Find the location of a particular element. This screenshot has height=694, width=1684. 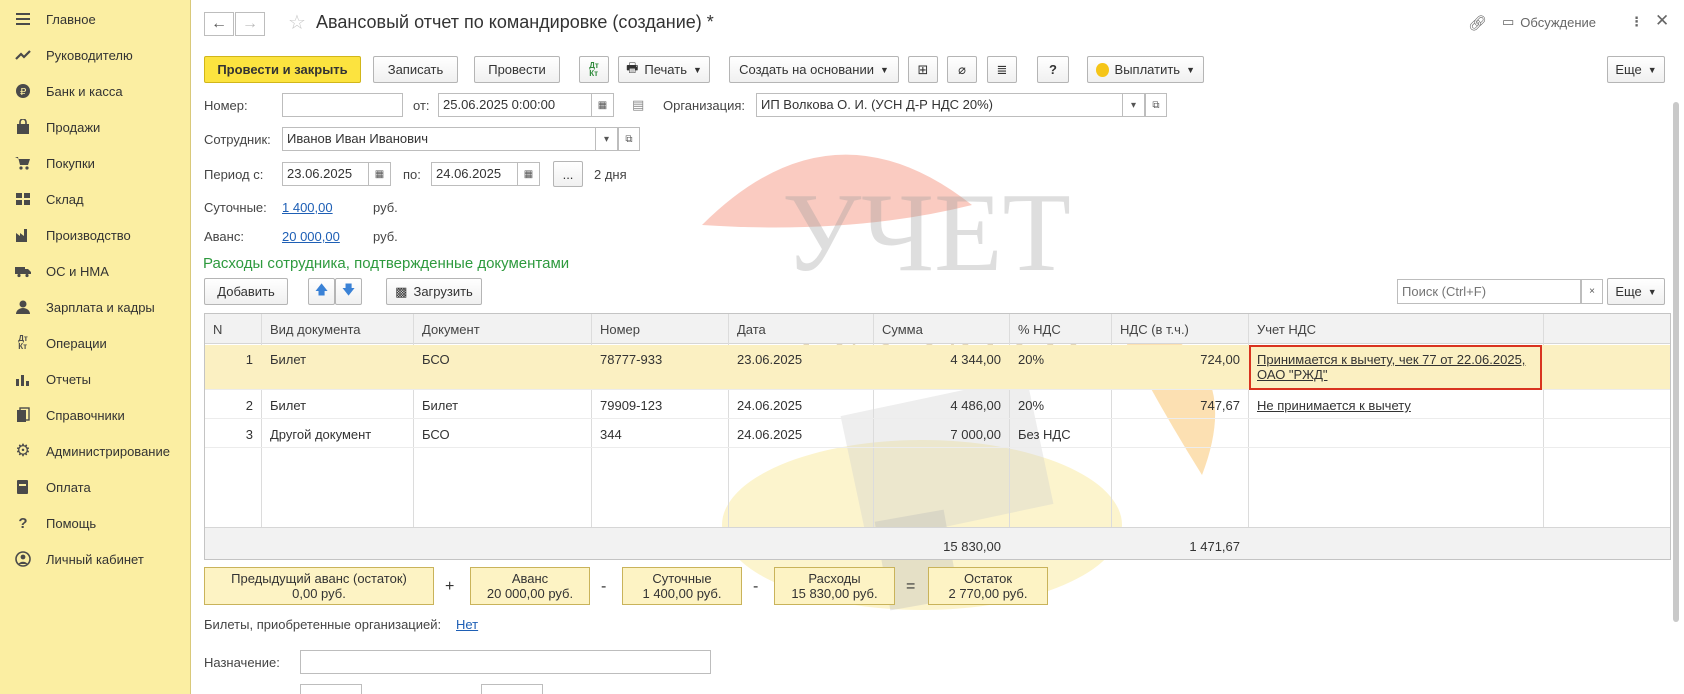

cell-vat: 747,67 is located at coordinates (1180, 405).